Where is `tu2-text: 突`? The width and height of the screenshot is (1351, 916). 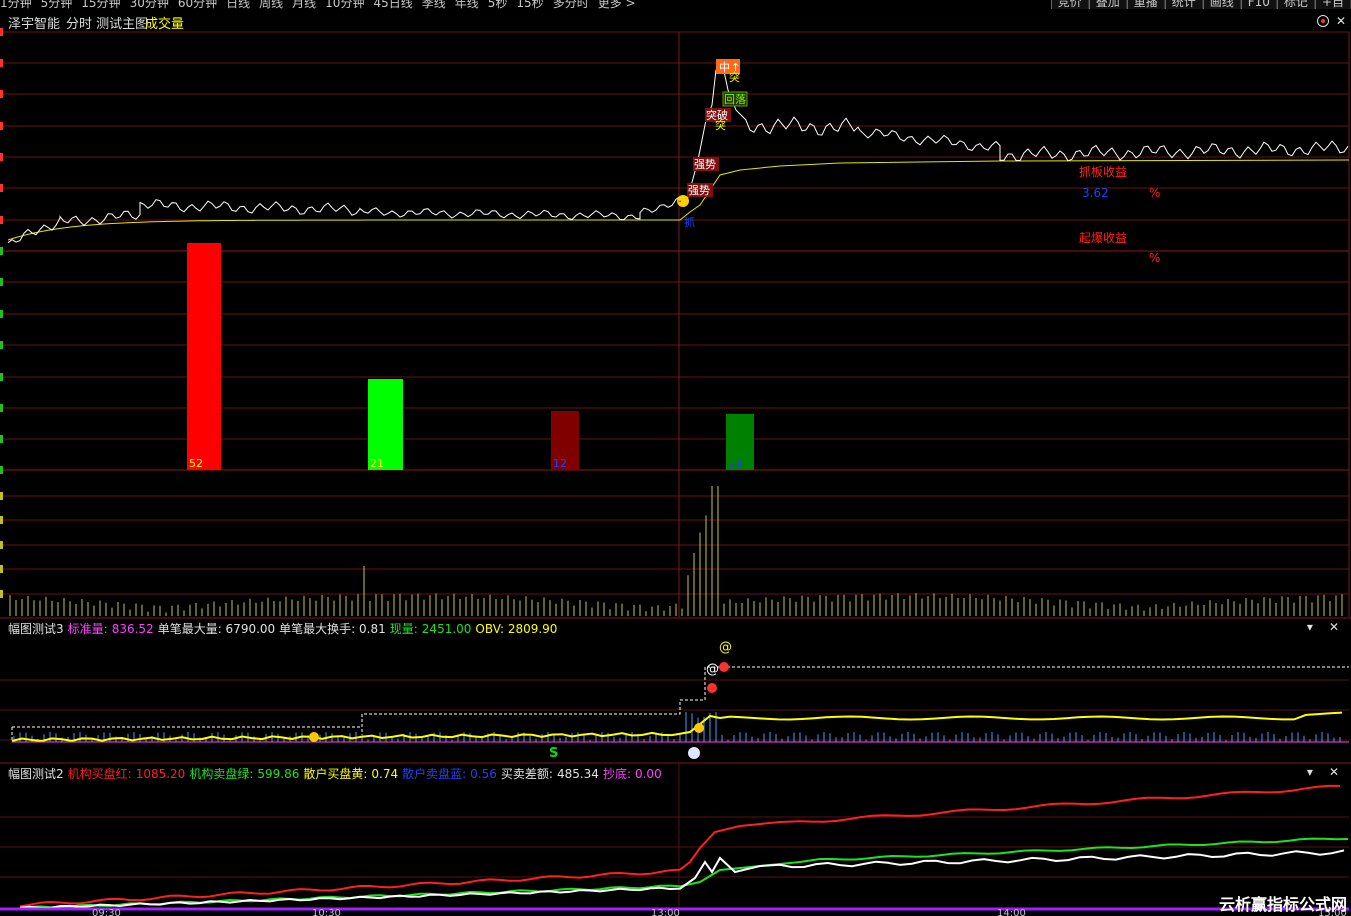
tu2-text: 突 is located at coordinates (720, 125).